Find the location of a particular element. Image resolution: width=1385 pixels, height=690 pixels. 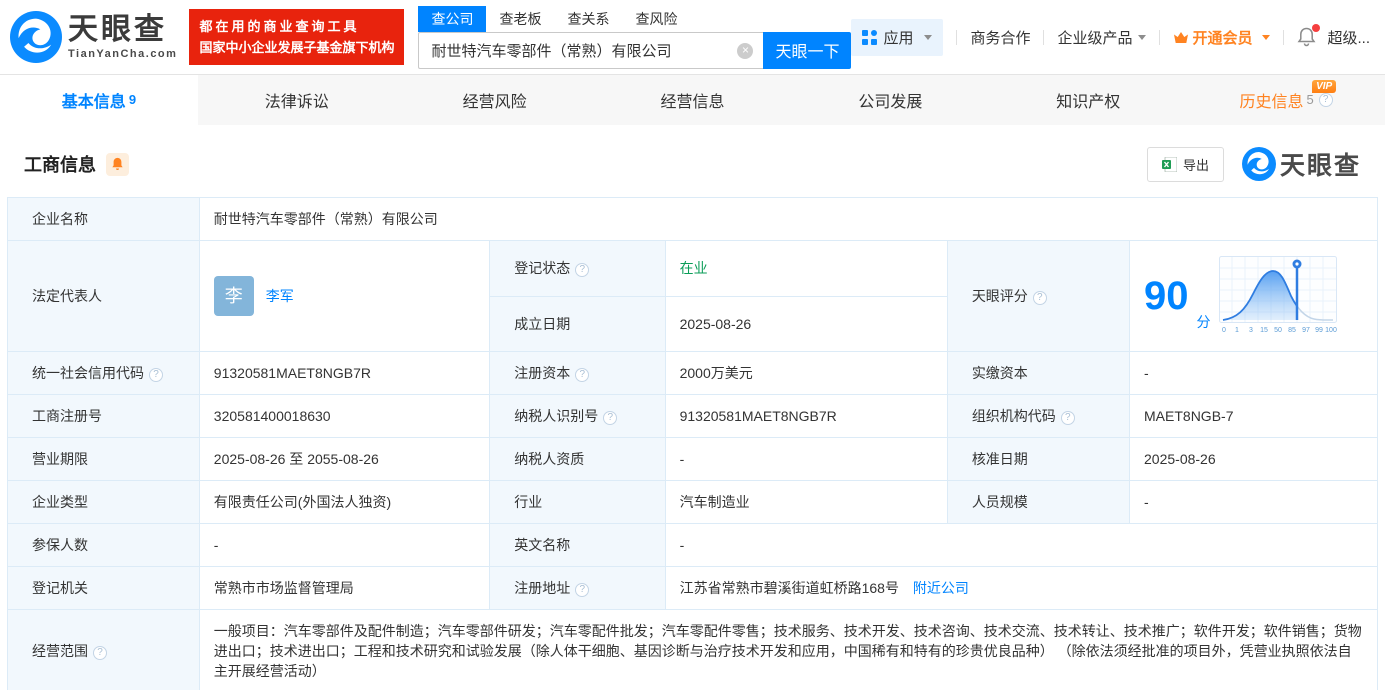

tab-label: 经营风险 is located at coordinates (494, 102).